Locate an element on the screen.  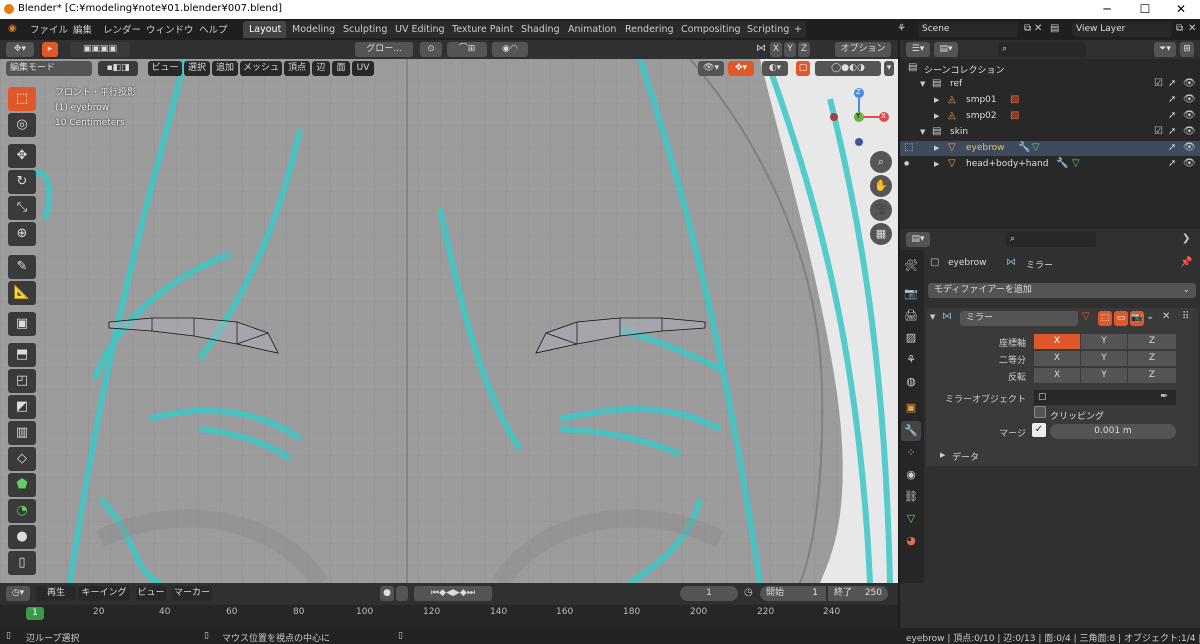
keyframe-type-icon is located at coordinates (402, 593).